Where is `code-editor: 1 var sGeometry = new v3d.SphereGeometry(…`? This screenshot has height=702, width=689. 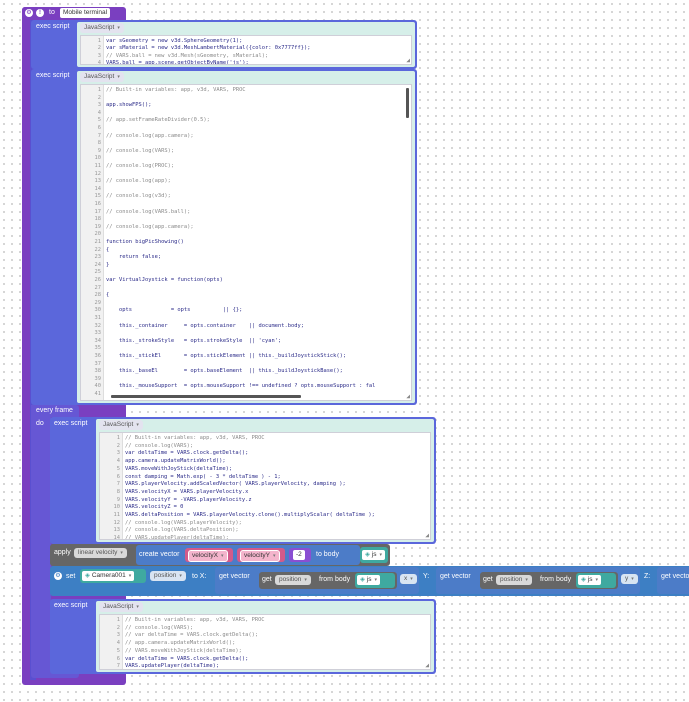 code-editor: 1 var sGeometry = new v3d.SphereGeometry(… is located at coordinates (246, 50).